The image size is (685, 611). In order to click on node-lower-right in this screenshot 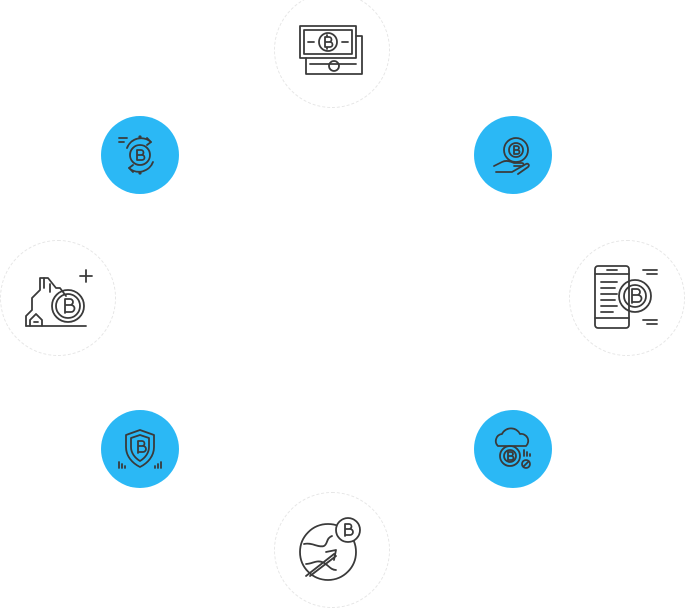, I will do `click(513, 449)`.